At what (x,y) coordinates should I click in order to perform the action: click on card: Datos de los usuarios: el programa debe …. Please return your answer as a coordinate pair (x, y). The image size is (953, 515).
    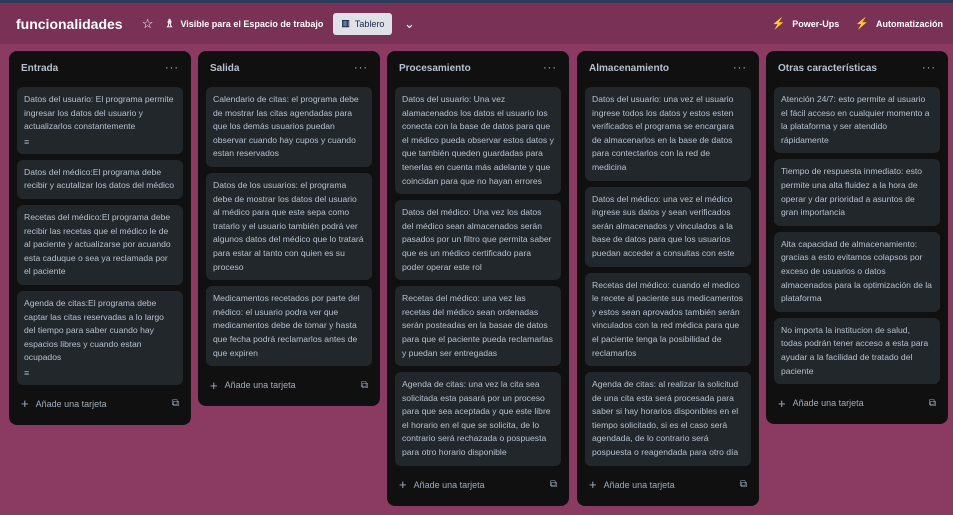
    Looking at the image, I should click on (289, 226).